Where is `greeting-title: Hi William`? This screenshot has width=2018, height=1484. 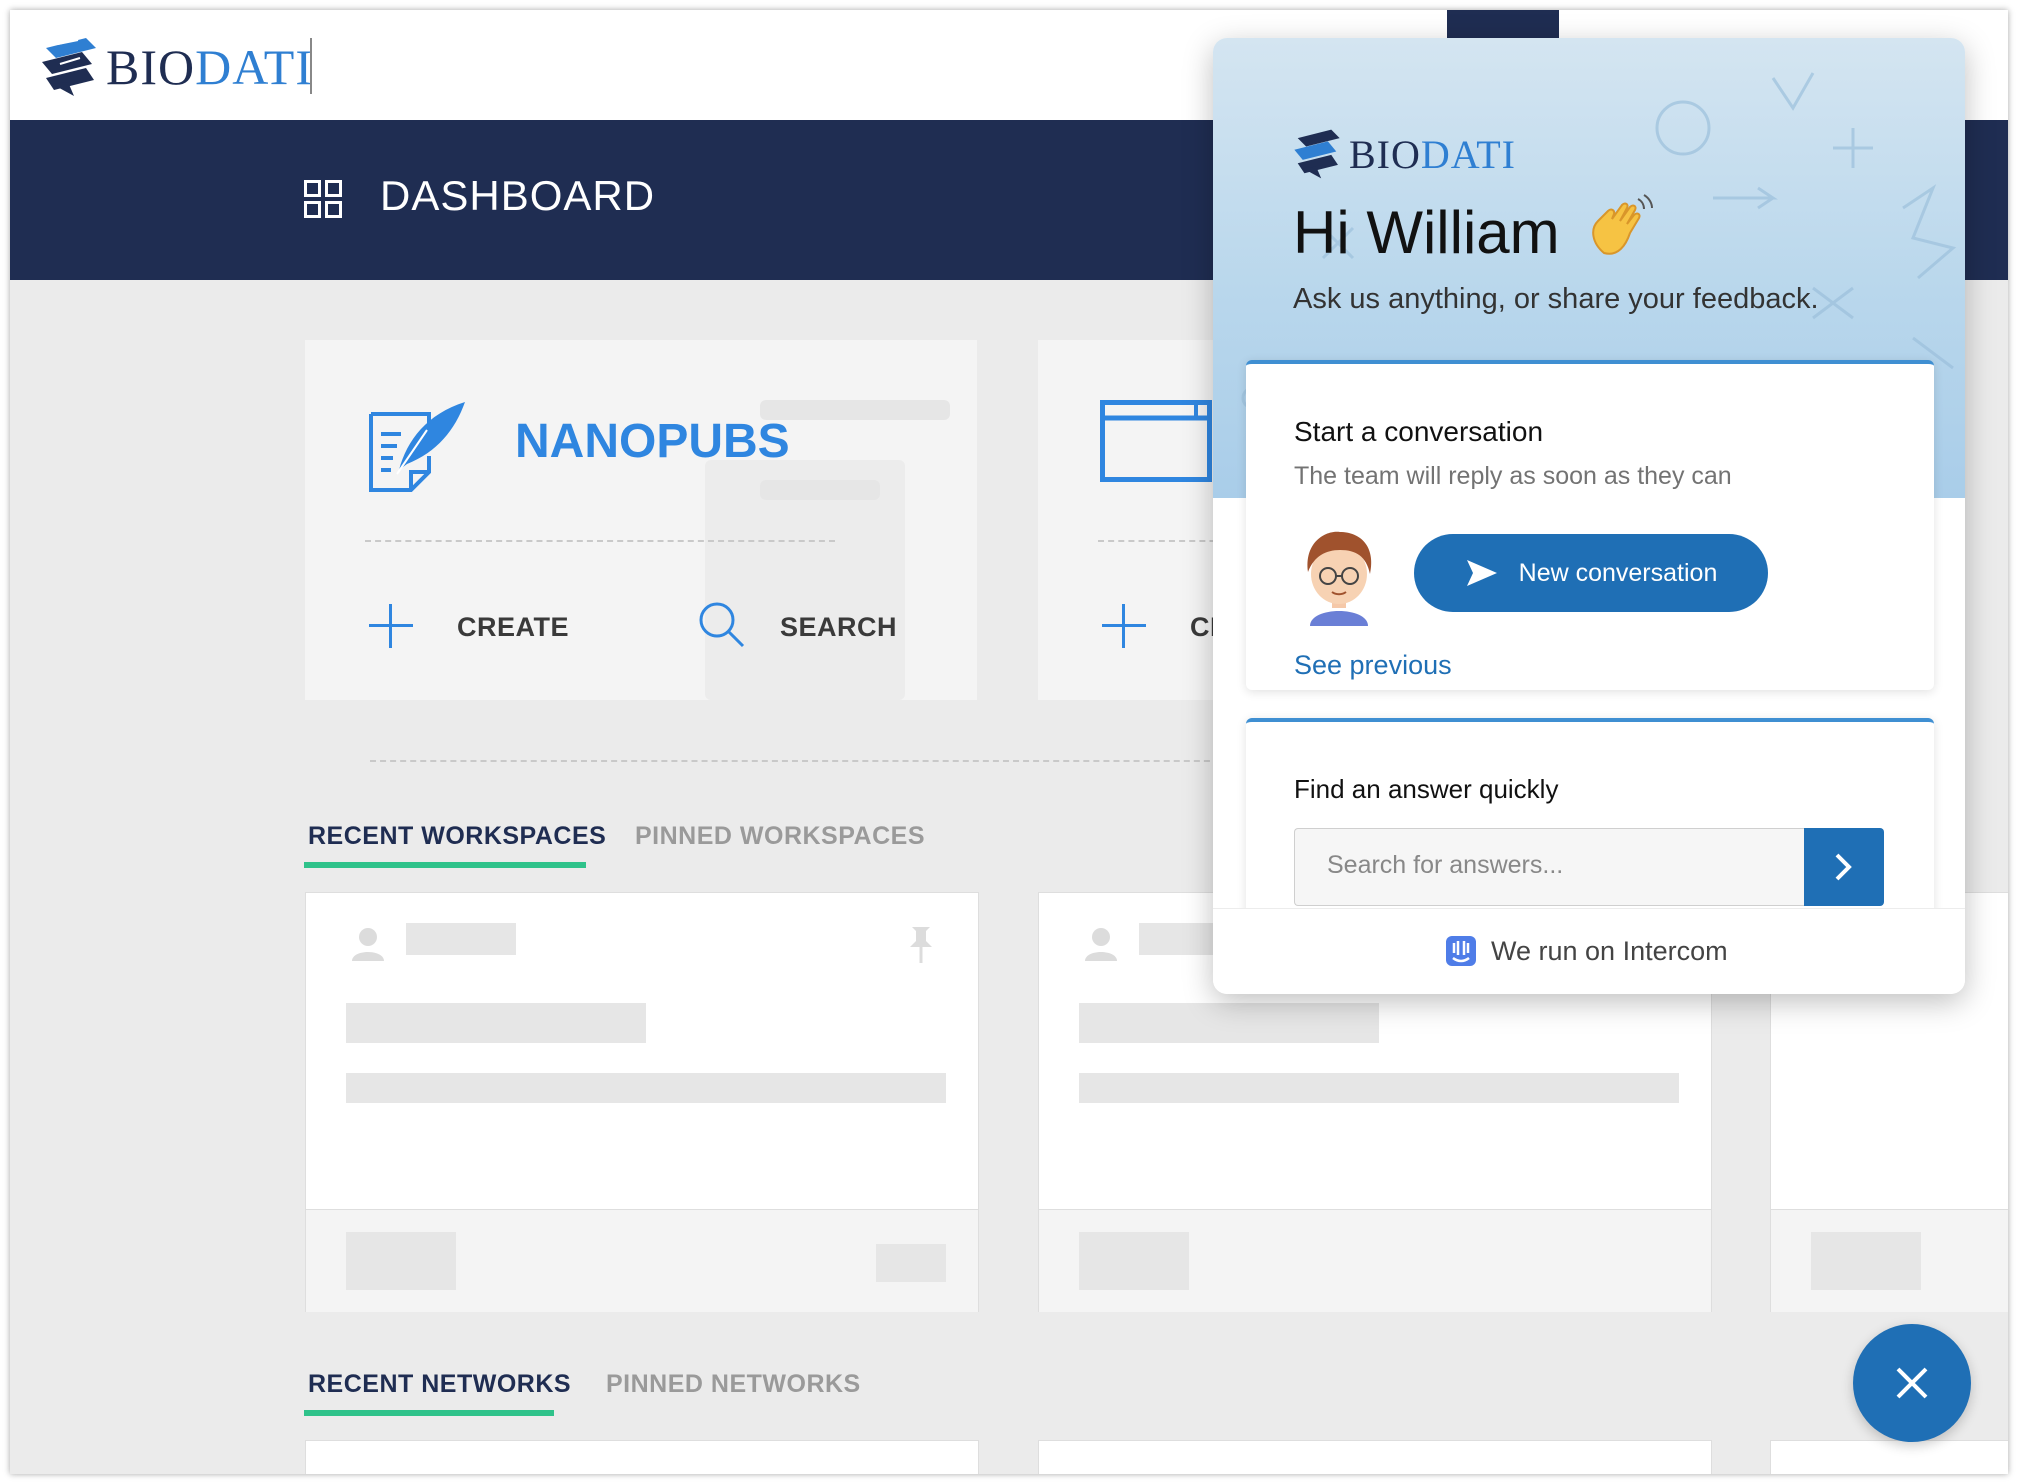
greeting-title: Hi William is located at coordinates (1426, 232).